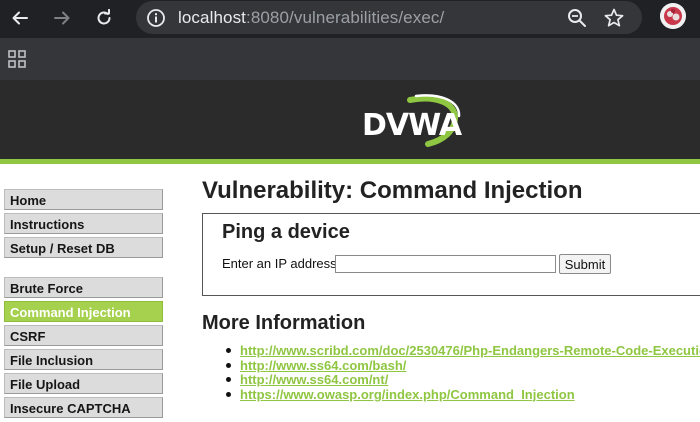 Image resolution: width=700 pixels, height=422 pixels. I want to click on bookmark-star-icon, so click(614, 18).